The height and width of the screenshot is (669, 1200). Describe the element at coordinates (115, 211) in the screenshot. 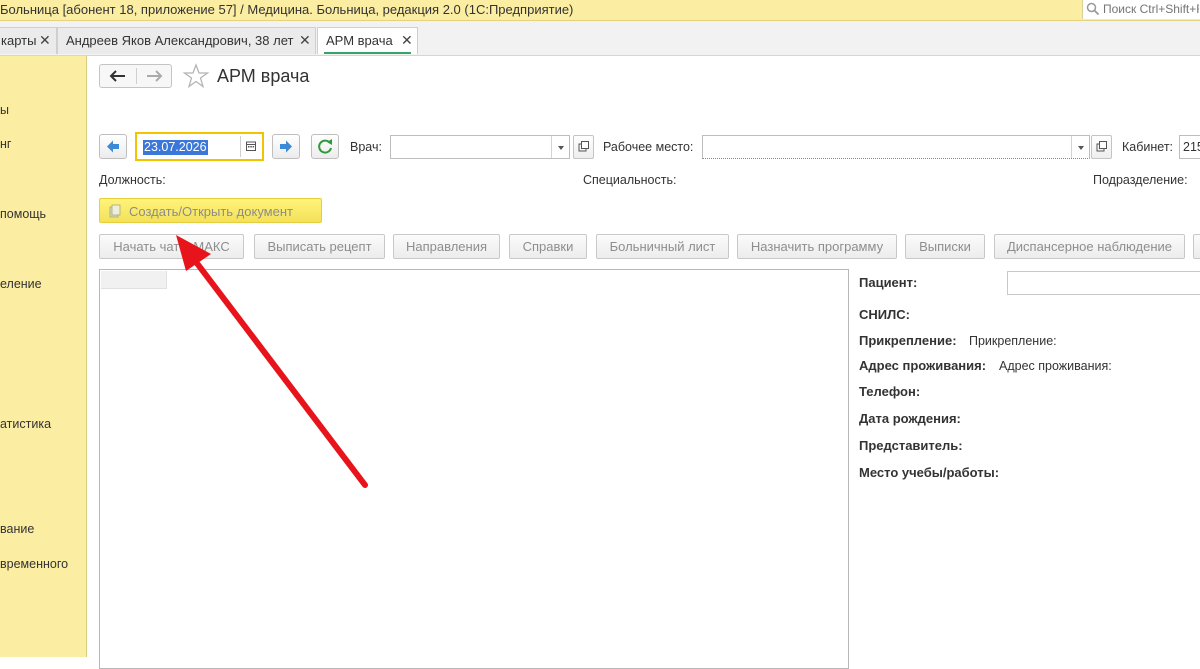

I see `document-icon` at that location.